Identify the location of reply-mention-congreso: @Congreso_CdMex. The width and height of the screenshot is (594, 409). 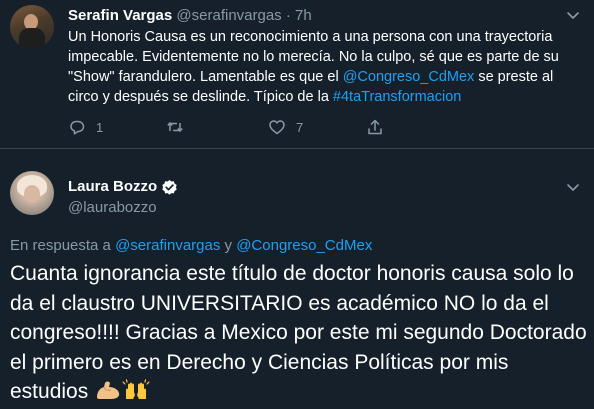
(304, 245).